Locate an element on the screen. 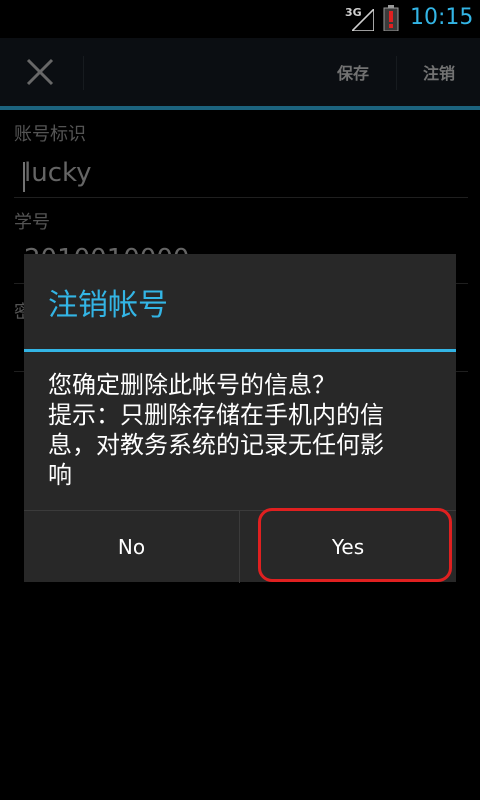 The image size is (480, 800). dialog-message-line: 您确定删除此帐号的信息？ is located at coordinates (192, 385).